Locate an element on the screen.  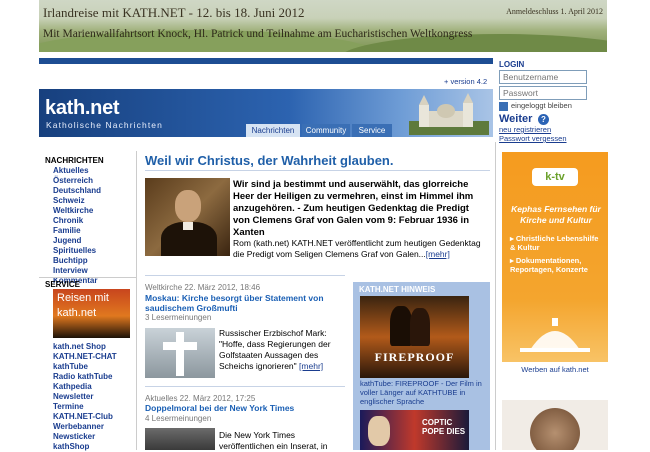
sidebar-item-familie: Familie is located at coordinates (77, 231).